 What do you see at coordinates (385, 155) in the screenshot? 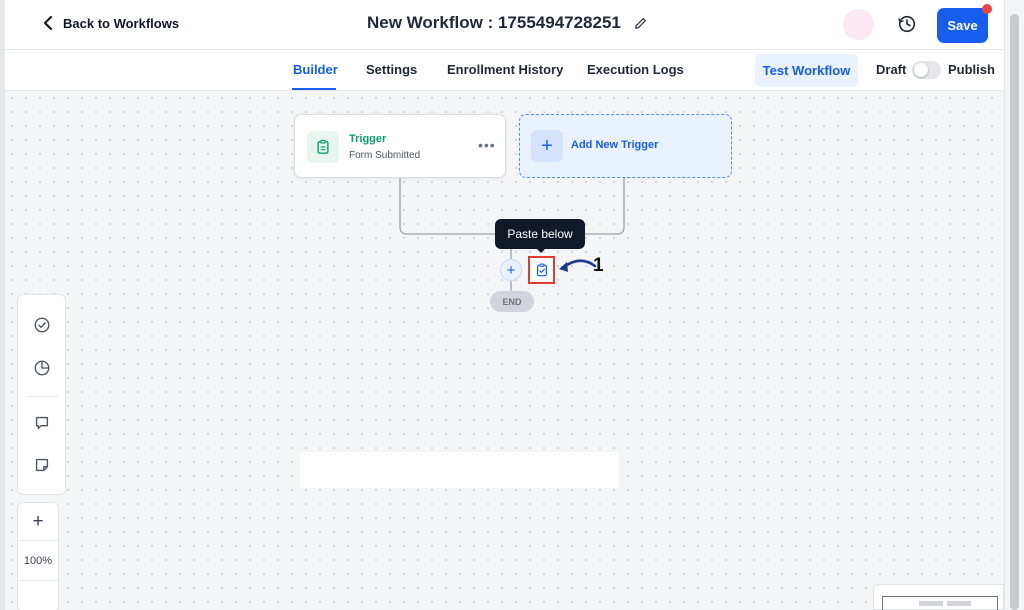
I see `trigger-subtitle: Form Submitted` at bounding box center [385, 155].